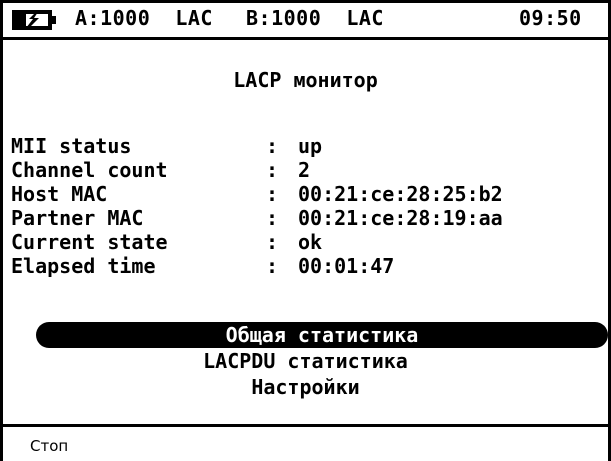 This screenshot has height=461, width=611. I want to click on info-row-elapsed-time: Elapsed time : 00:01:47, so click(308, 266).